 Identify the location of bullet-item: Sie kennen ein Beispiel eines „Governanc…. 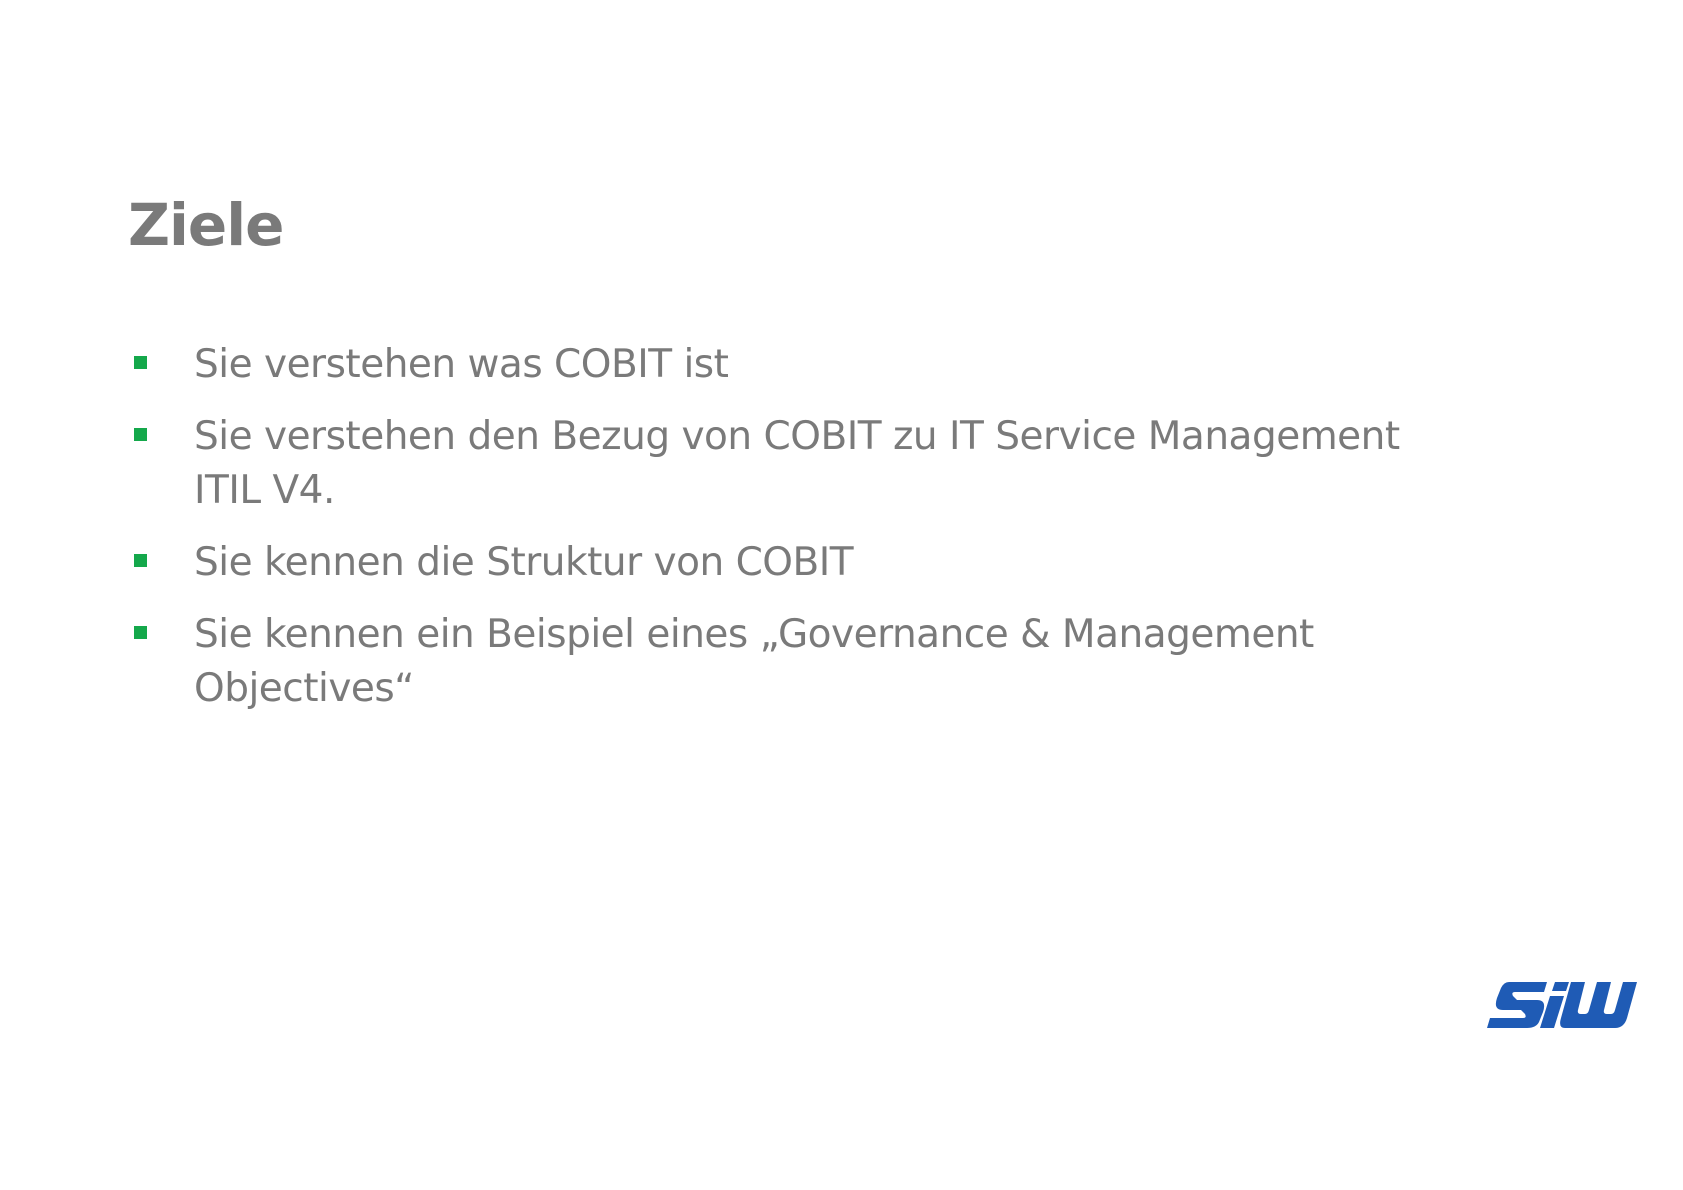
(800, 662).